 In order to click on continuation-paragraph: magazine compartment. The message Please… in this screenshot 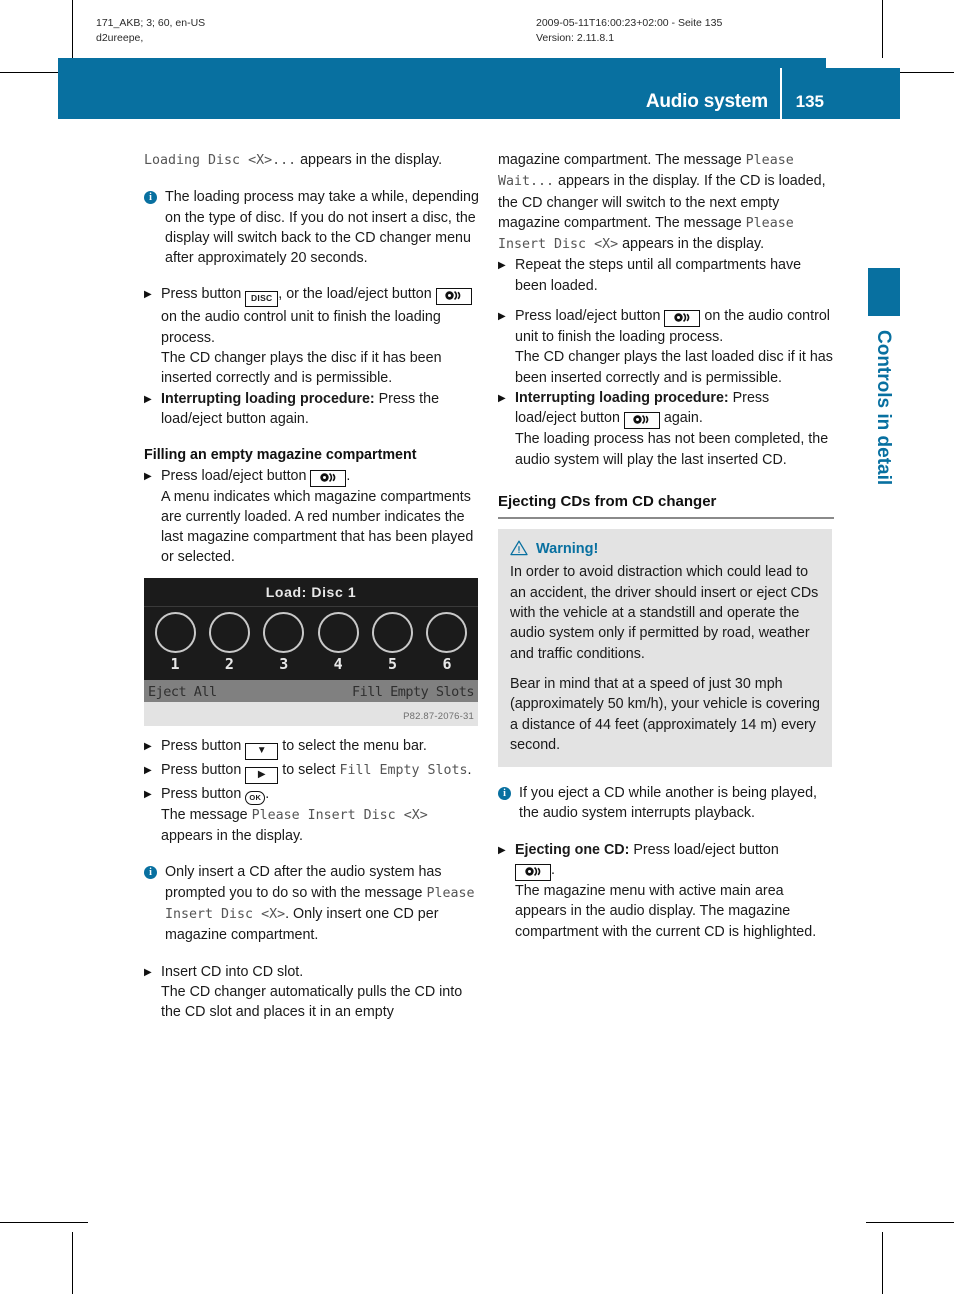, I will do `click(666, 202)`.